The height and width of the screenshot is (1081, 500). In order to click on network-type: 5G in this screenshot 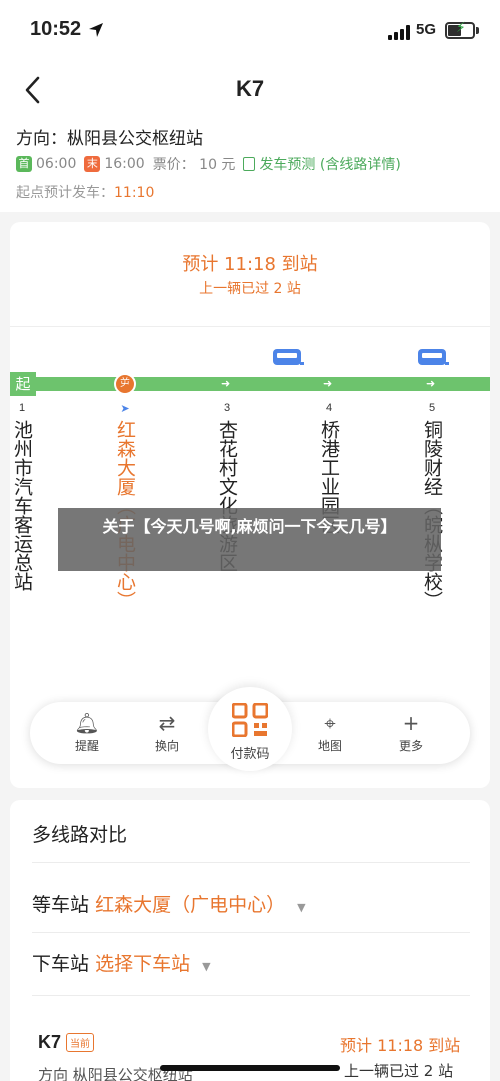, I will do `click(426, 29)`.